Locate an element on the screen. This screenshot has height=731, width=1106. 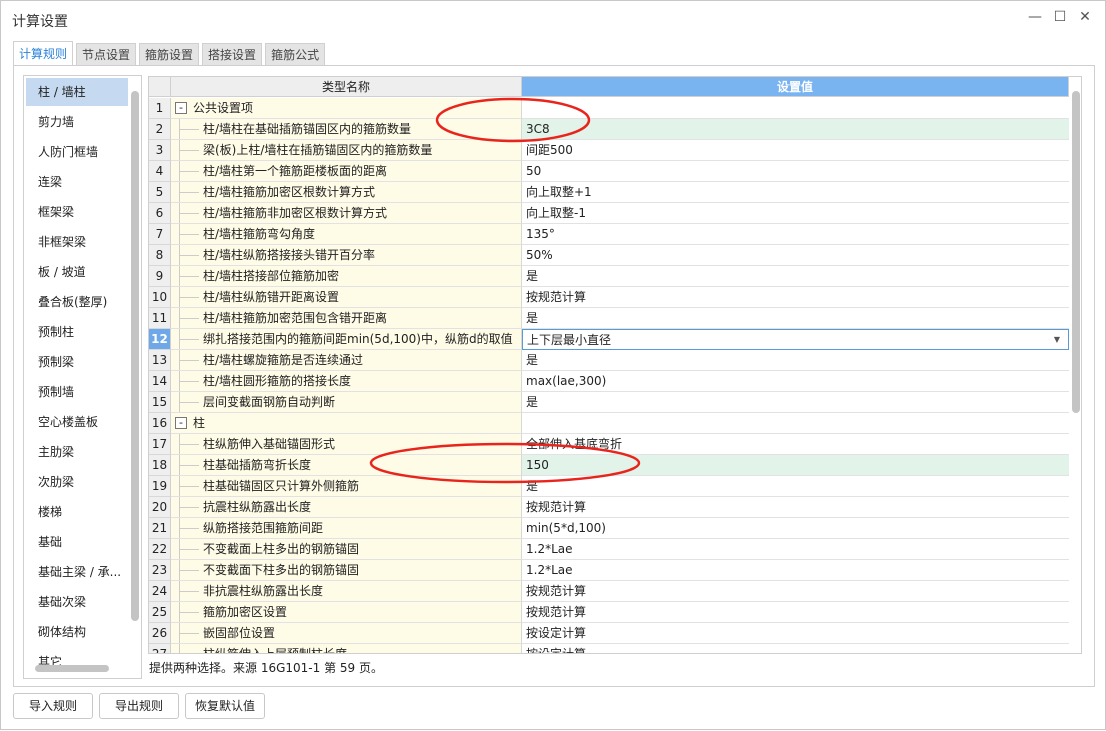
list-item: 柱 / 墙柱 is located at coordinates (77, 92).